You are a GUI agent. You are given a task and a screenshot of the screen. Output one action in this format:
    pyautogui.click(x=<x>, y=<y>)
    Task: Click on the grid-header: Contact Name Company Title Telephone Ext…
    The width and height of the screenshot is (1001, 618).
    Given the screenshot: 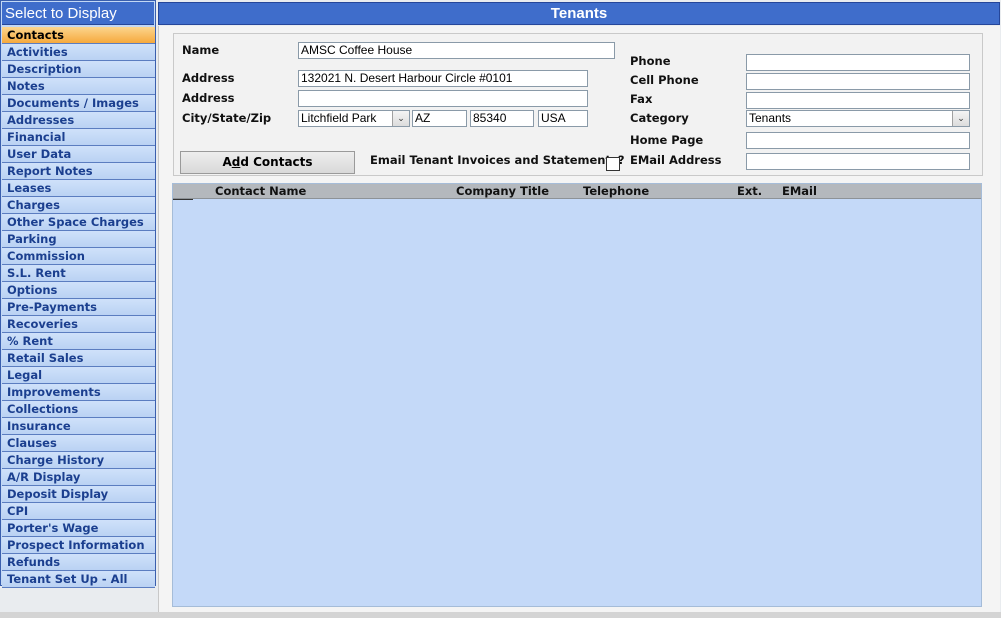 What is the action you would take?
    pyautogui.click(x=577, y=191)
    